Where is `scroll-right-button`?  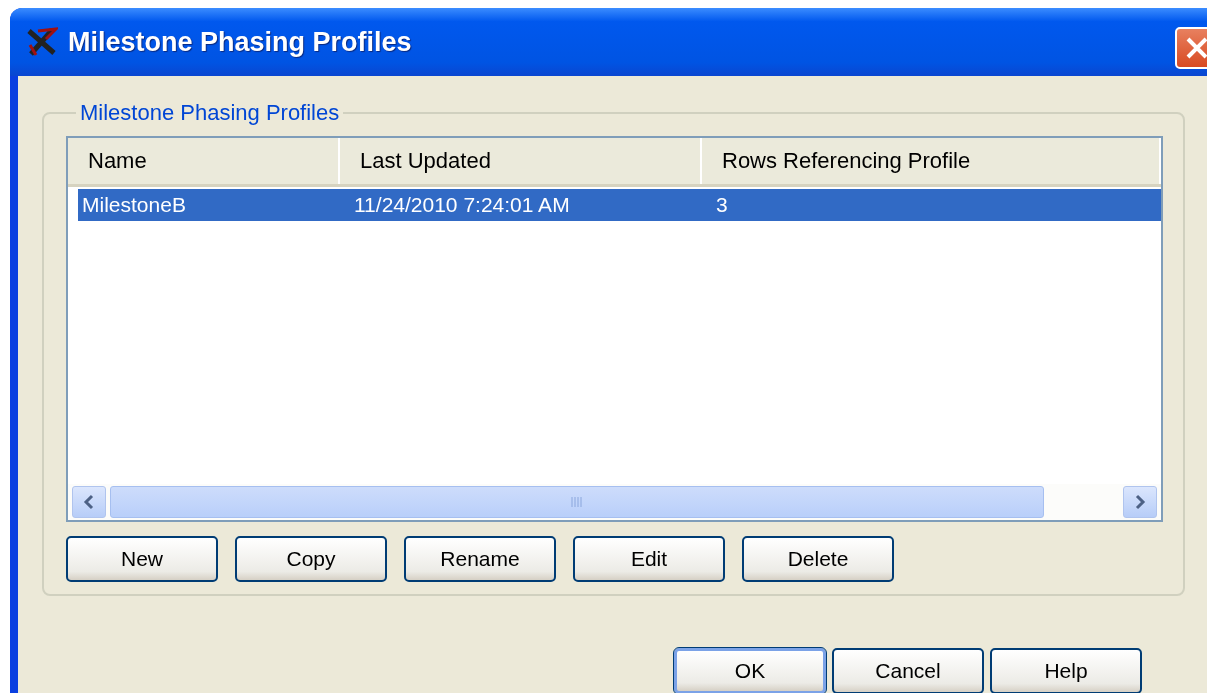
scroll-right-button is located at coordinates (1140, 502).